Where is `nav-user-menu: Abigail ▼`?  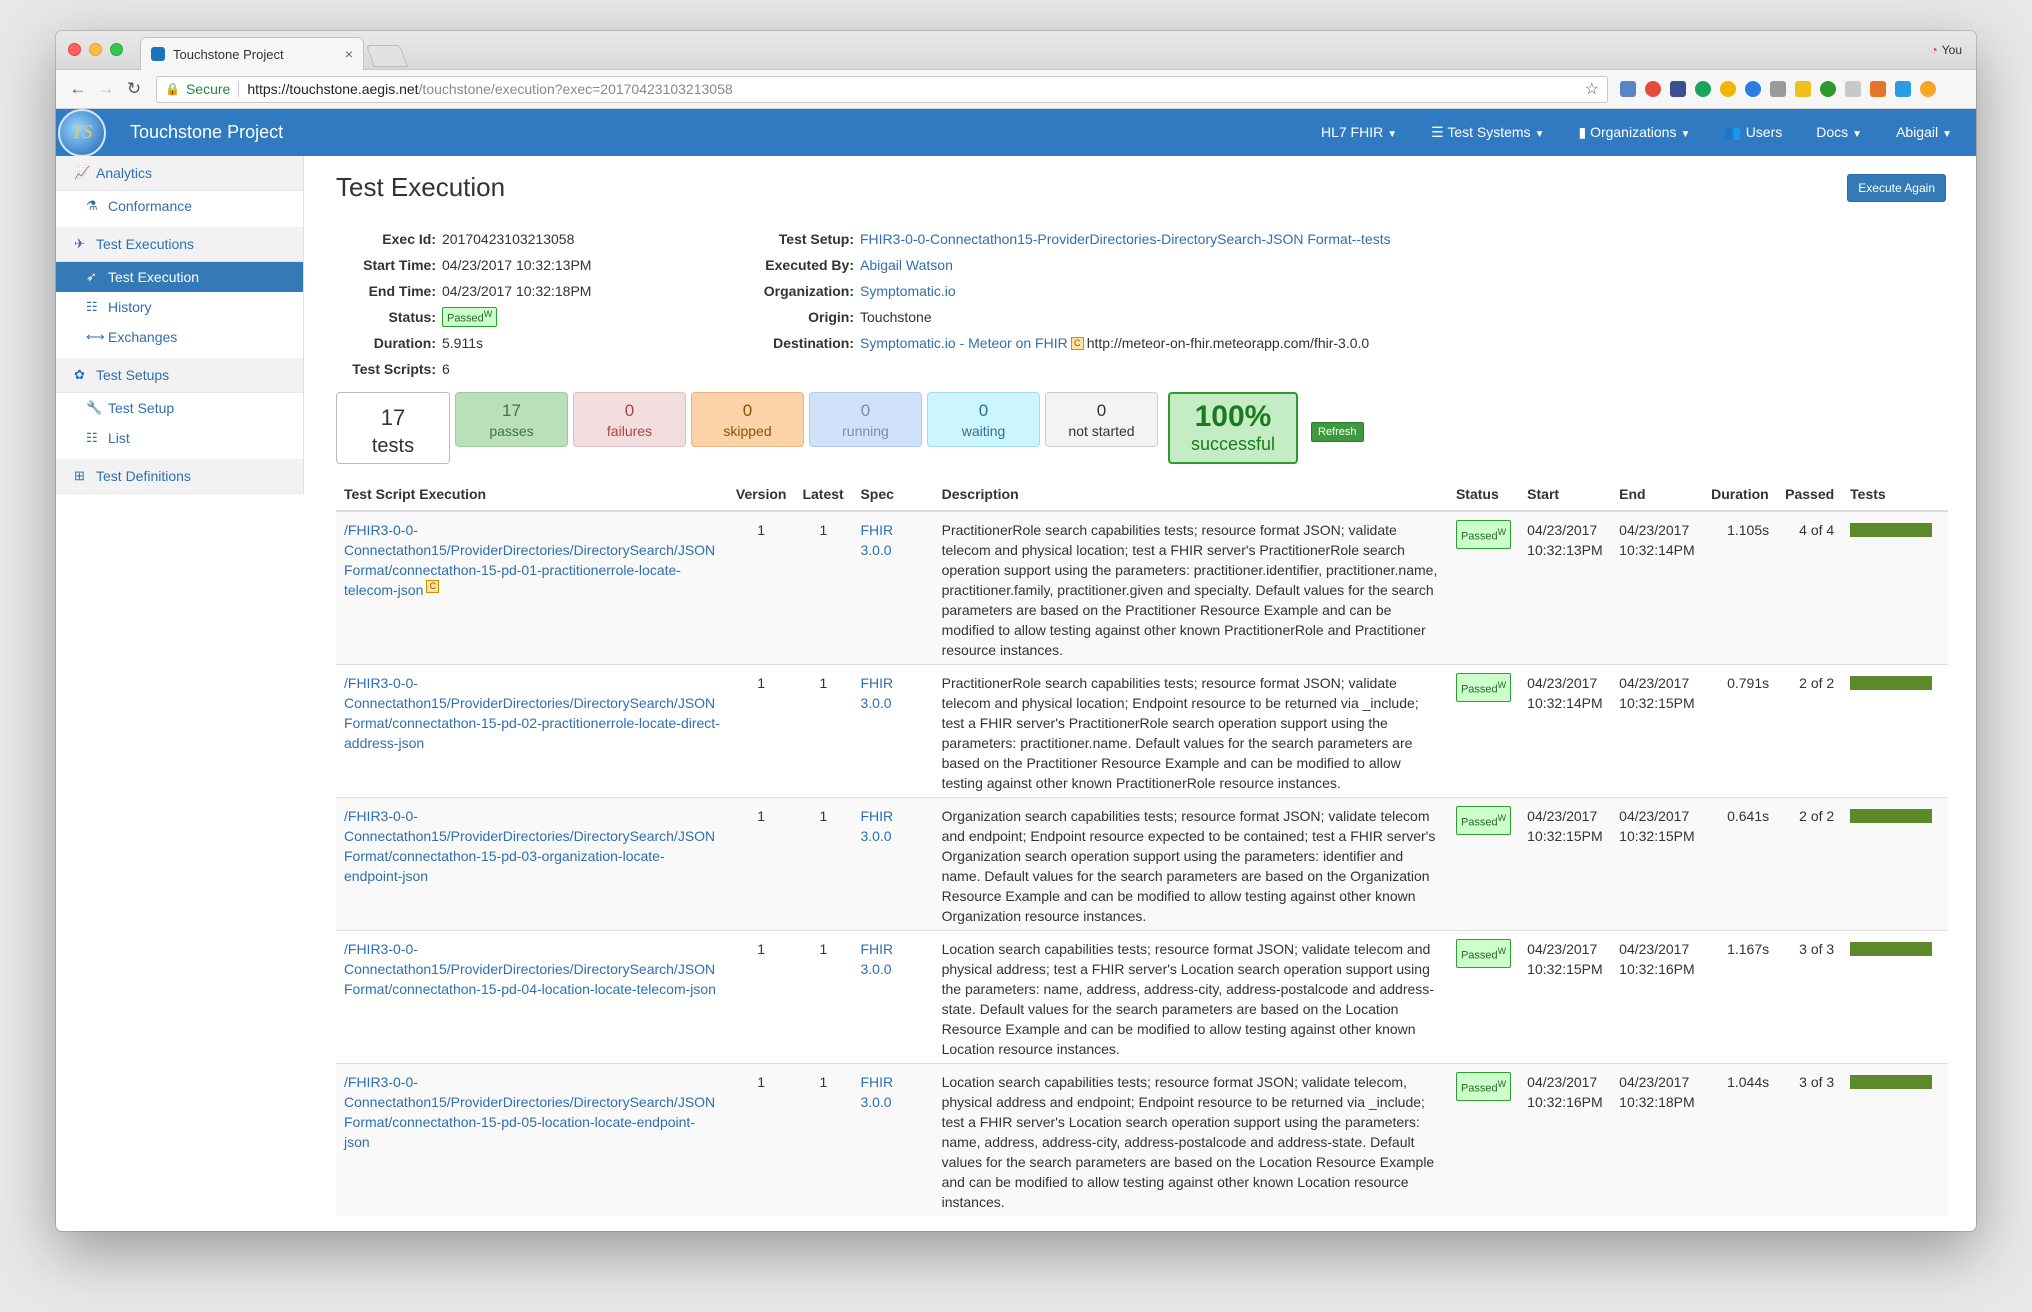 nav-user-menu: Abigail ▼ is located at coordinates (1924, 132).